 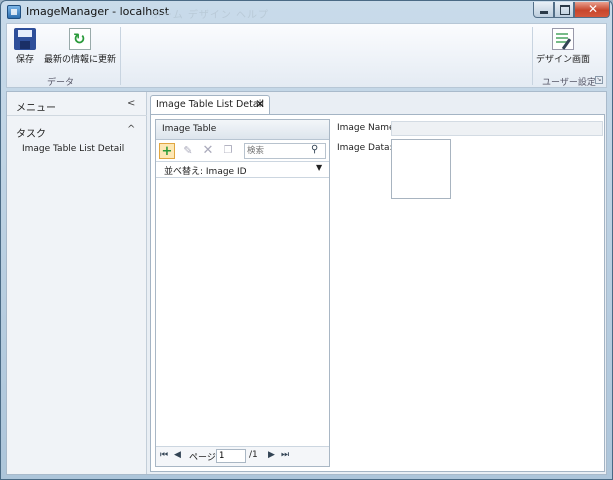 I want to click on page-total: /1, so click(x=253, y=455).